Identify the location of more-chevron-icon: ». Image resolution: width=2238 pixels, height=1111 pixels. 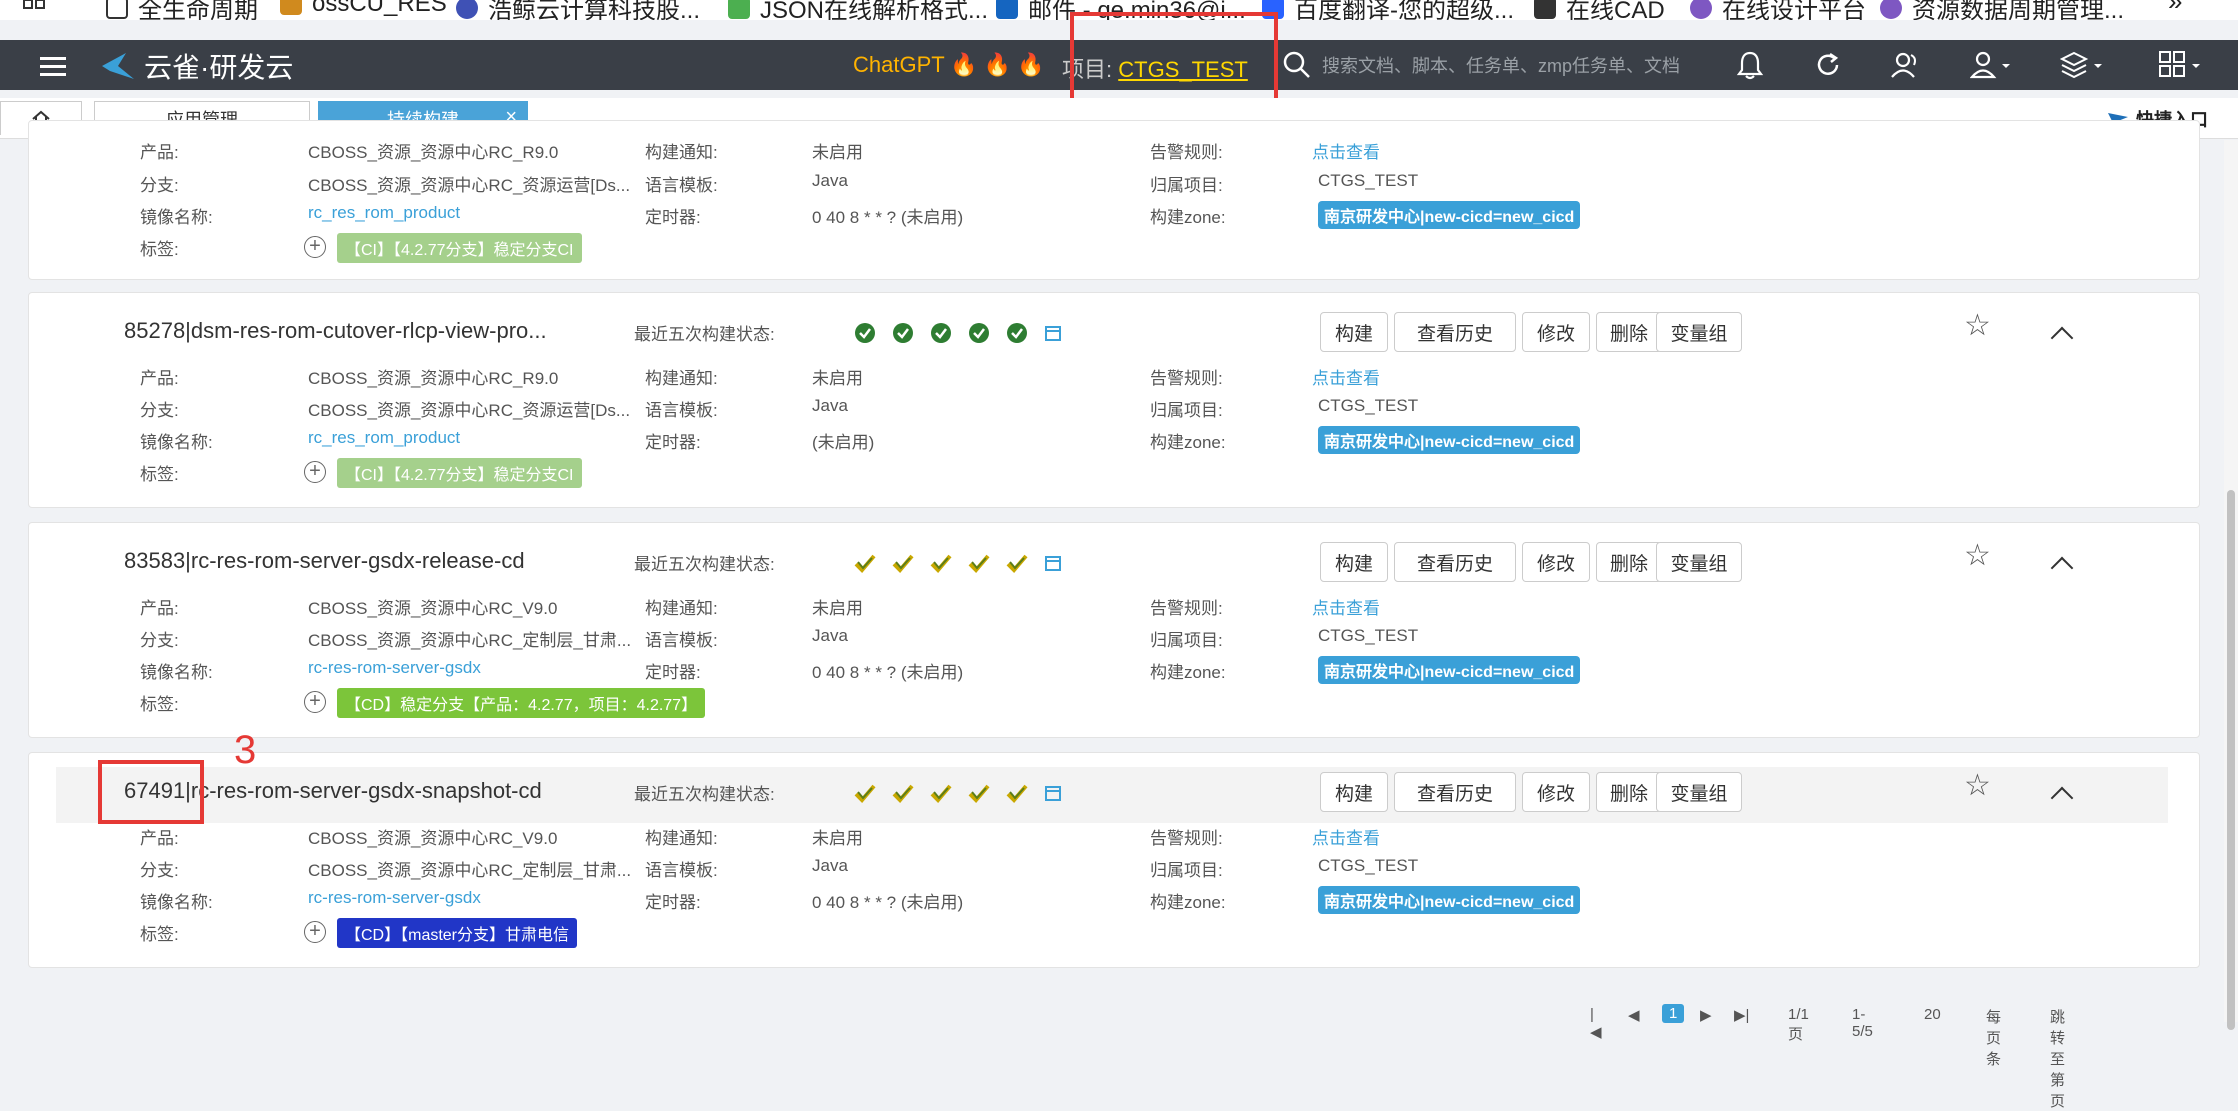
(2175, 8).